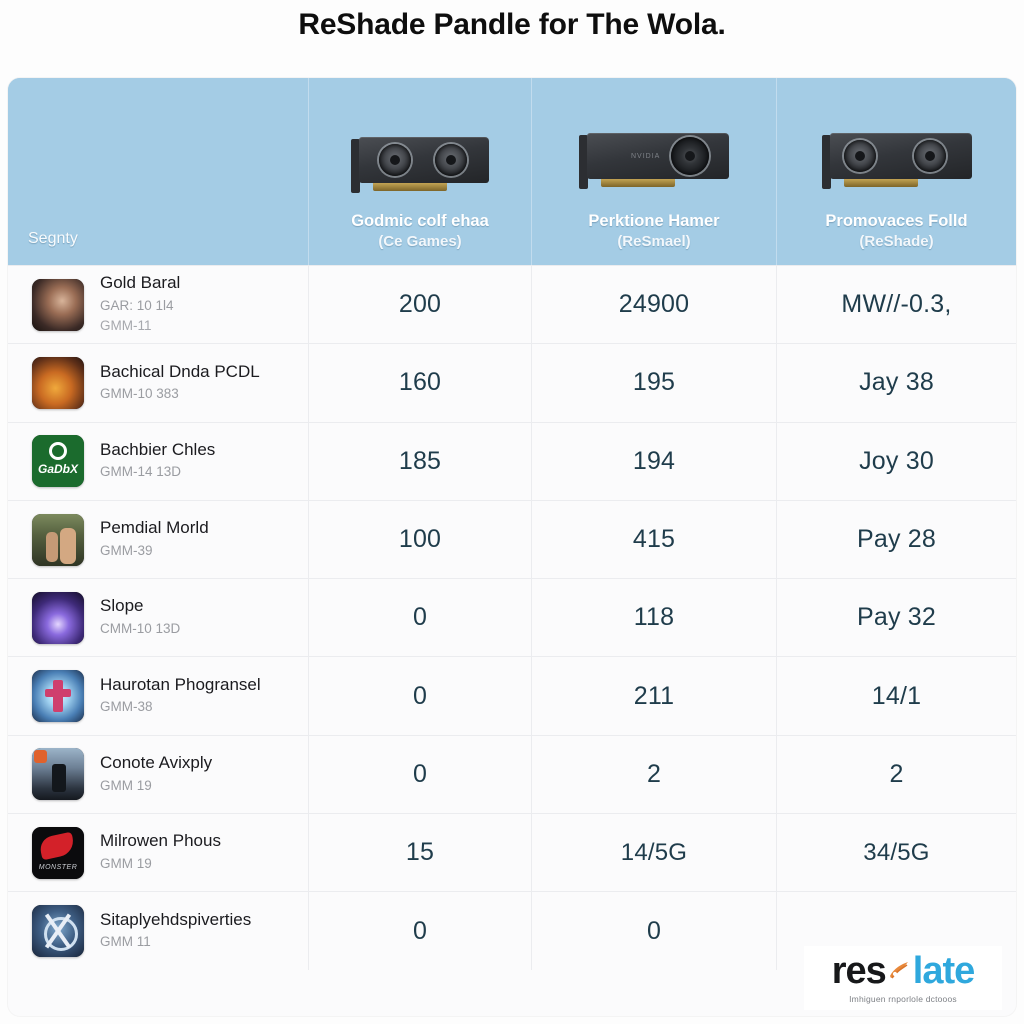 Image resolution: width=1024 pixels, height=1024 pixels. Describe the element at coordinates (896, 163) in the screenshot. I see `gpu-twin-fan-icon` at that location.